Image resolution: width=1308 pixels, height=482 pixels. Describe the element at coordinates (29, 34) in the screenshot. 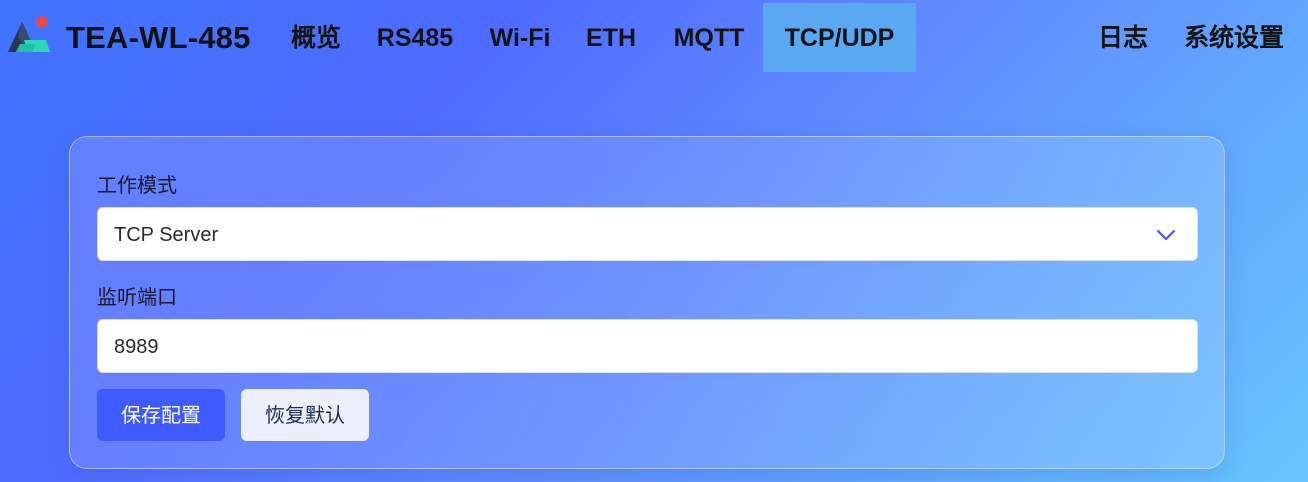

I see `brand-logo-icon` at that location.